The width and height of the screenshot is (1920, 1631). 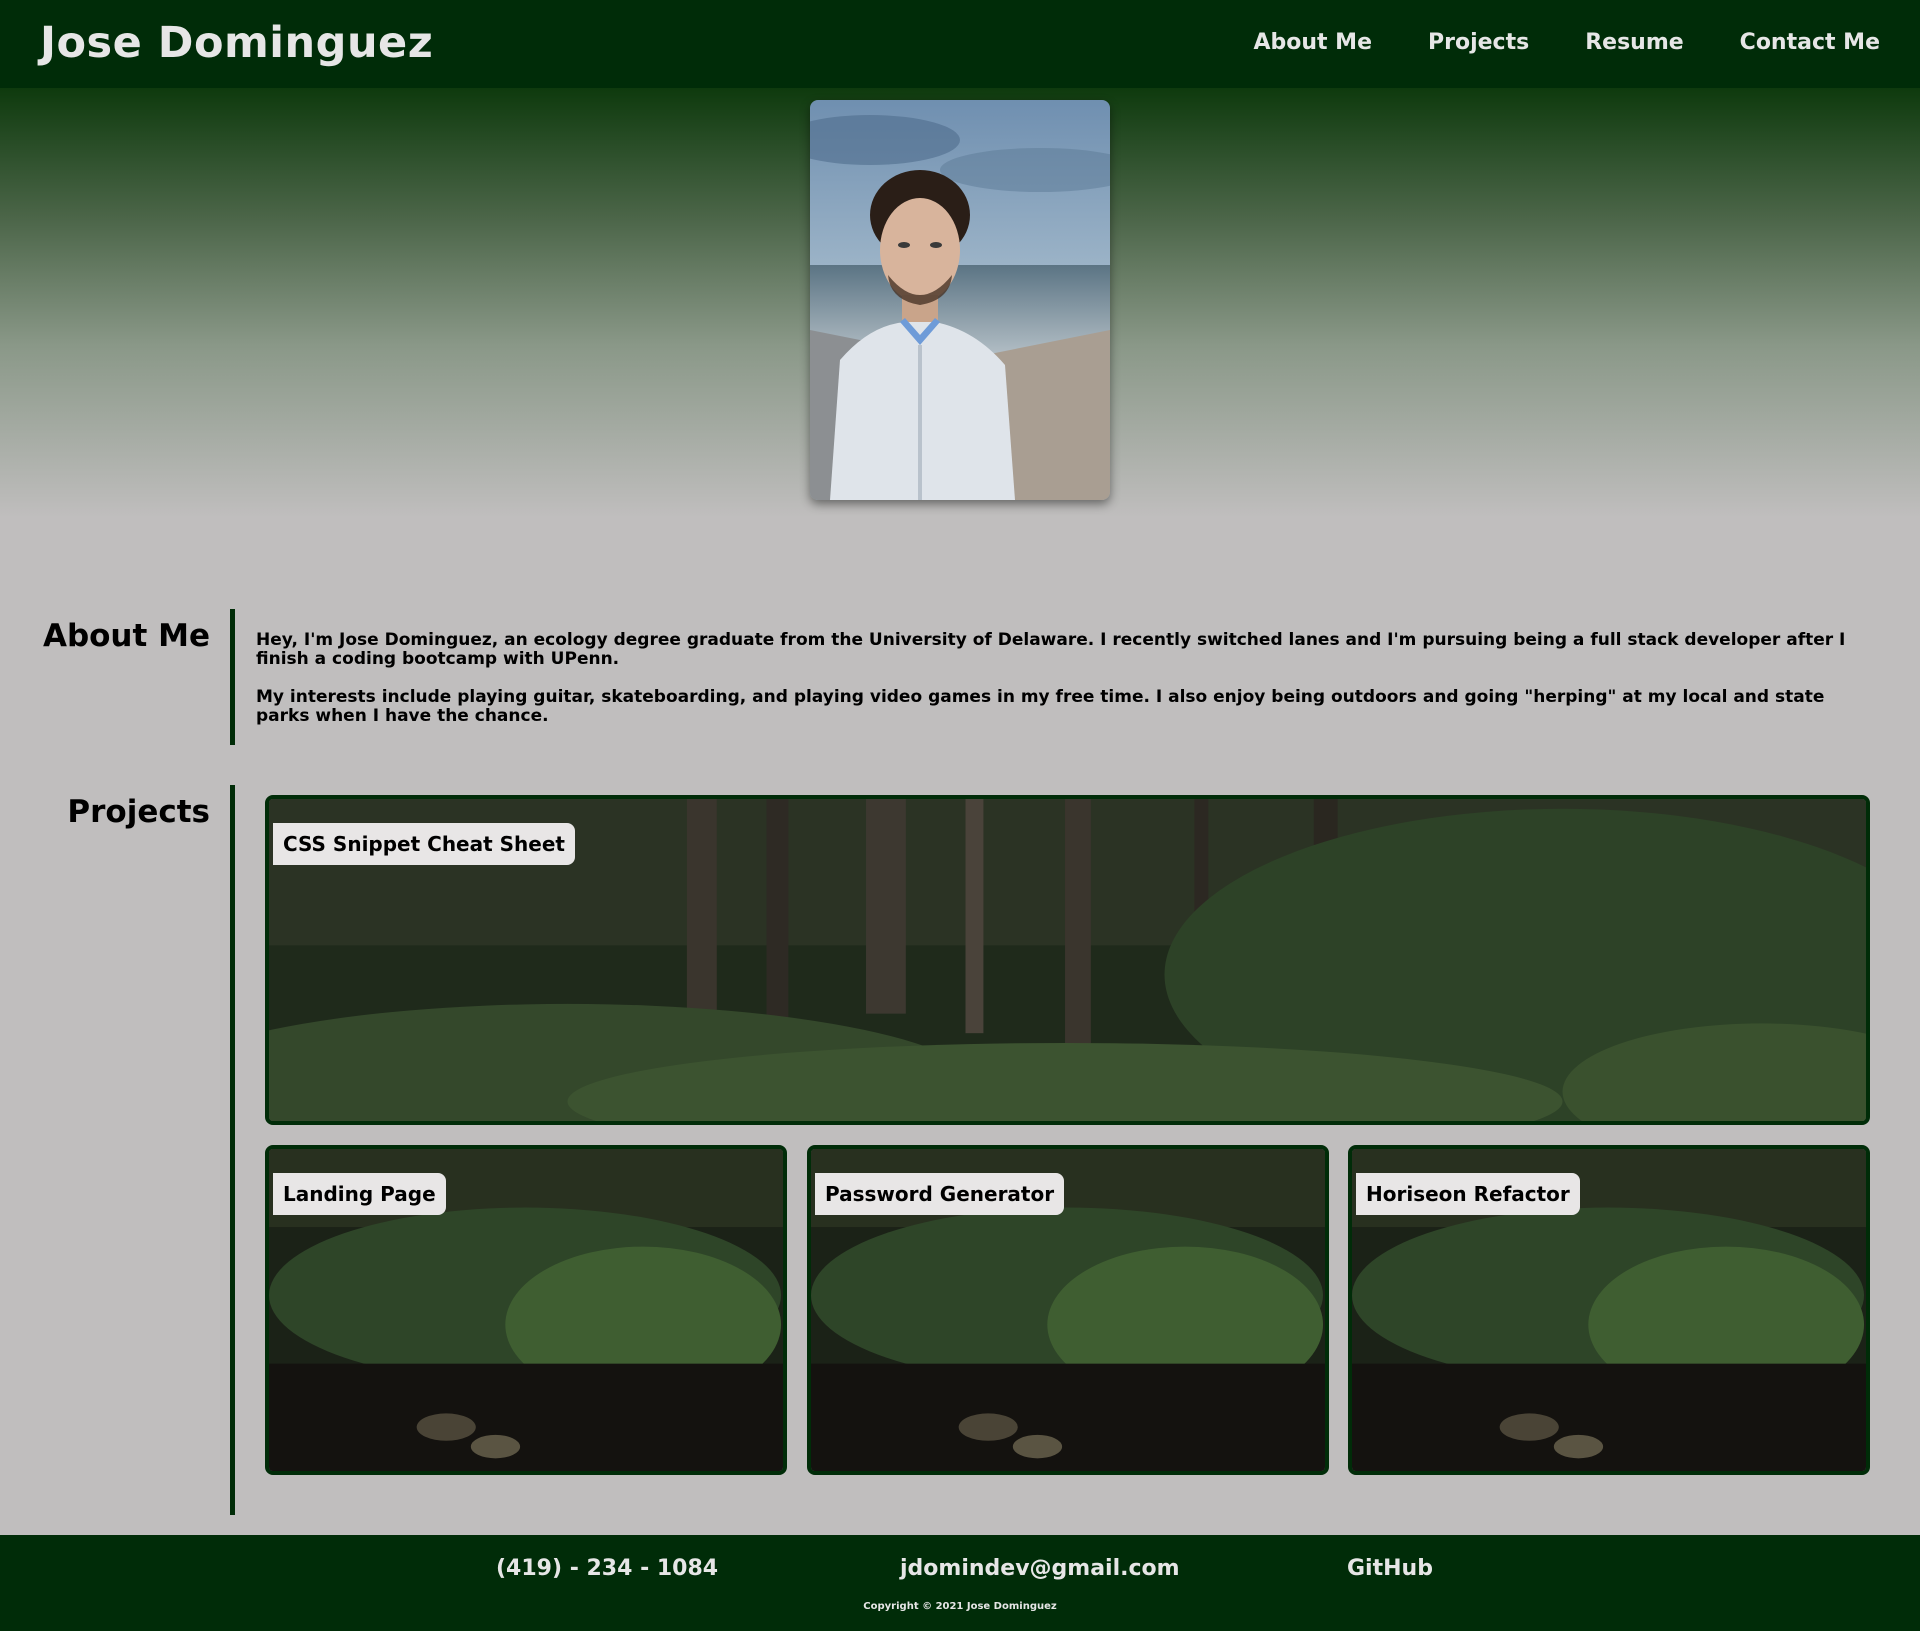 What do you see at coordinates (940, 1194) in the screenshot?
I see `project-label: Password Generator` at bounding box center [940, 1194].